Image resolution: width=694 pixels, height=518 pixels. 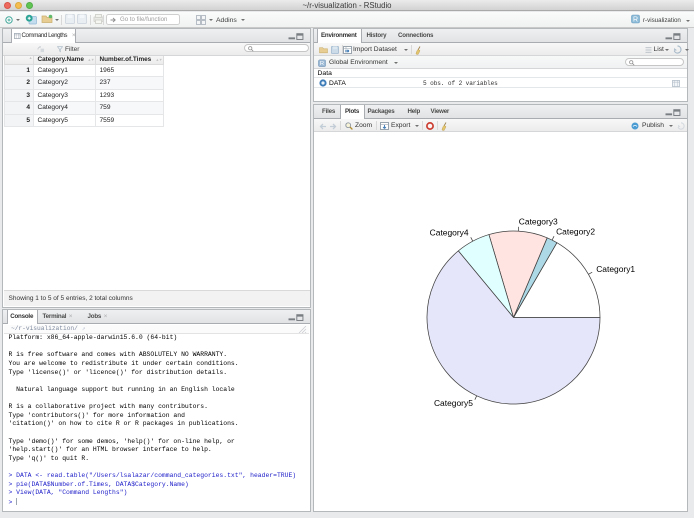 I want to click on svg-text: Category2, so click(x=575, y=231).